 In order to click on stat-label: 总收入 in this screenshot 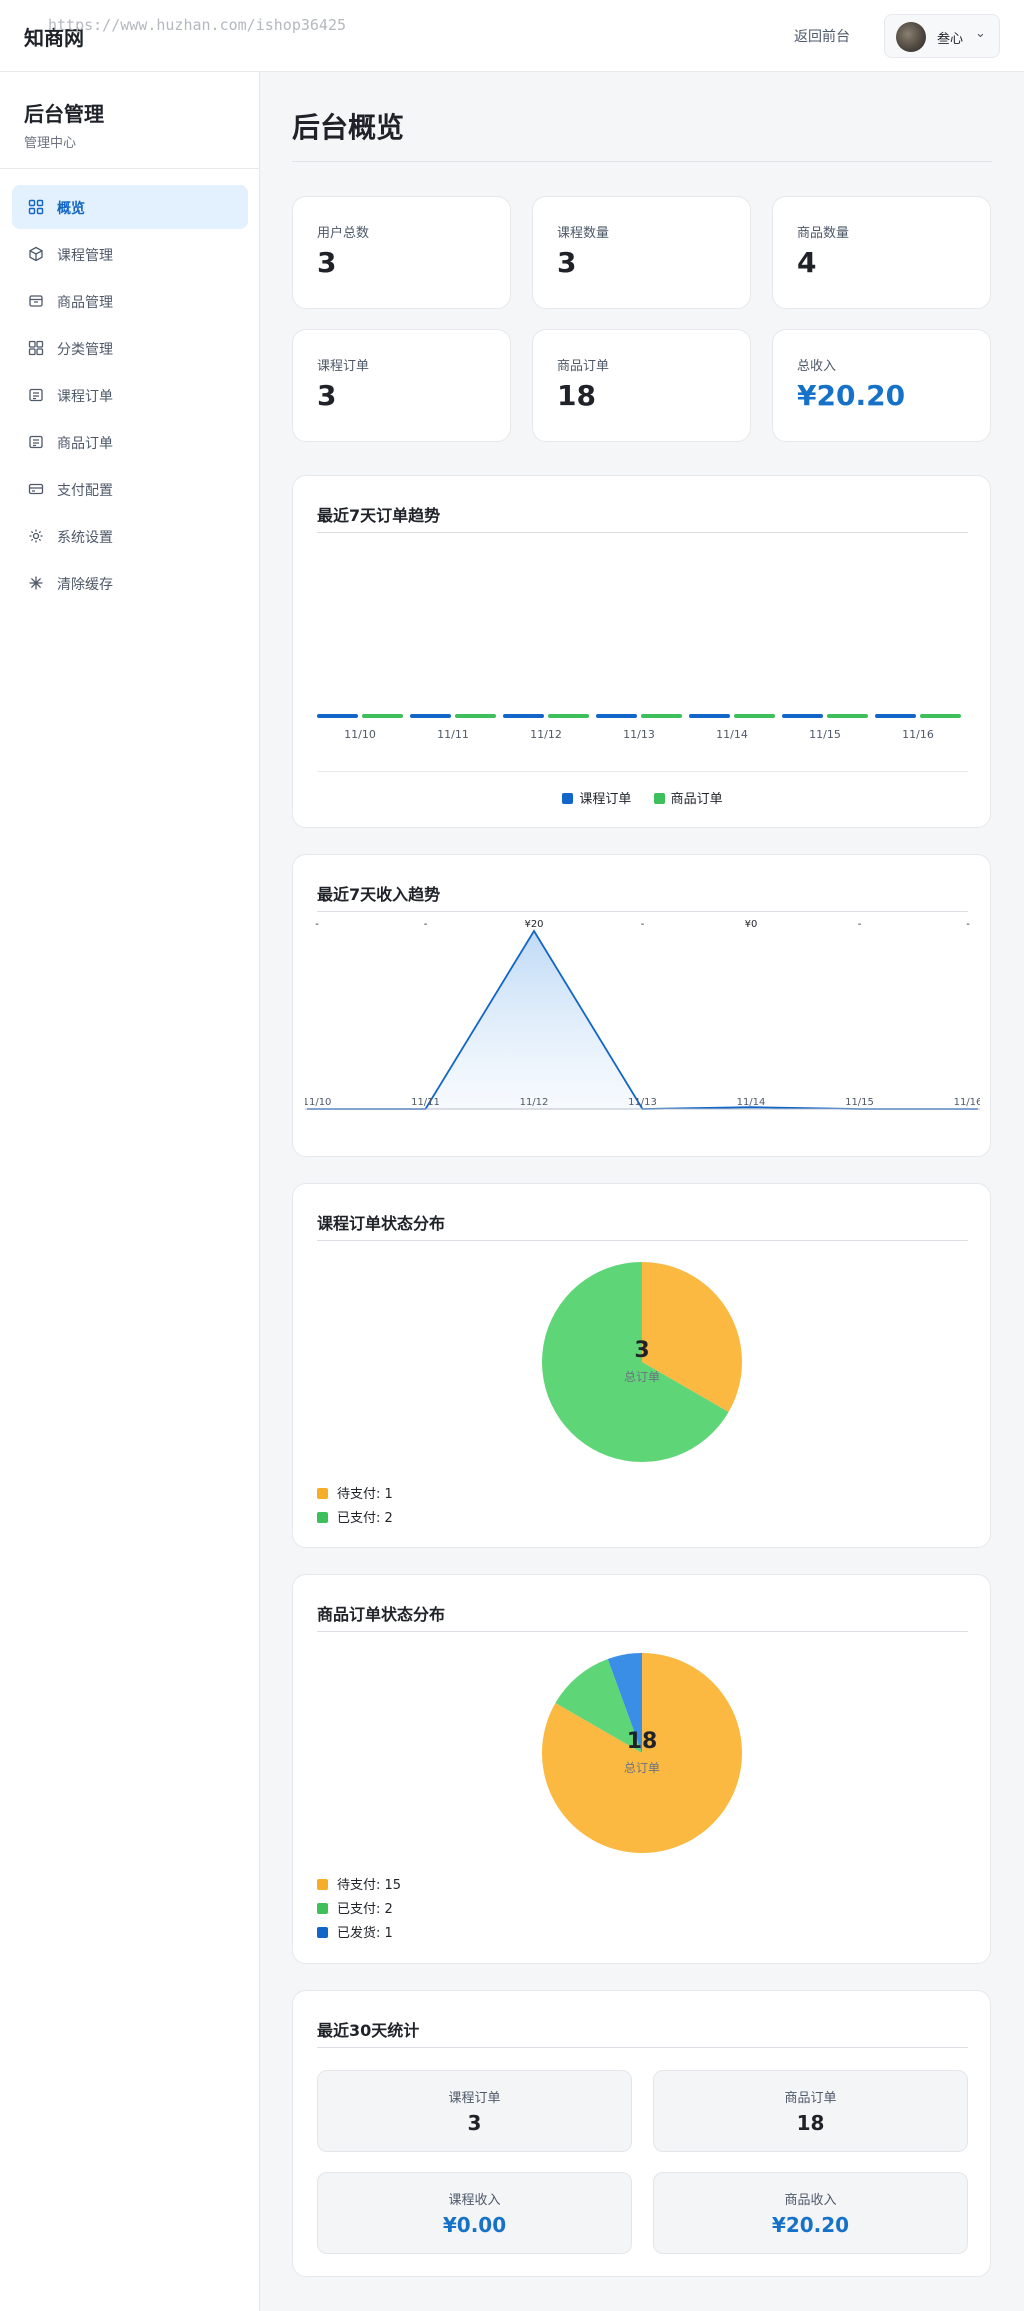, I will do `click(817, 366)`.